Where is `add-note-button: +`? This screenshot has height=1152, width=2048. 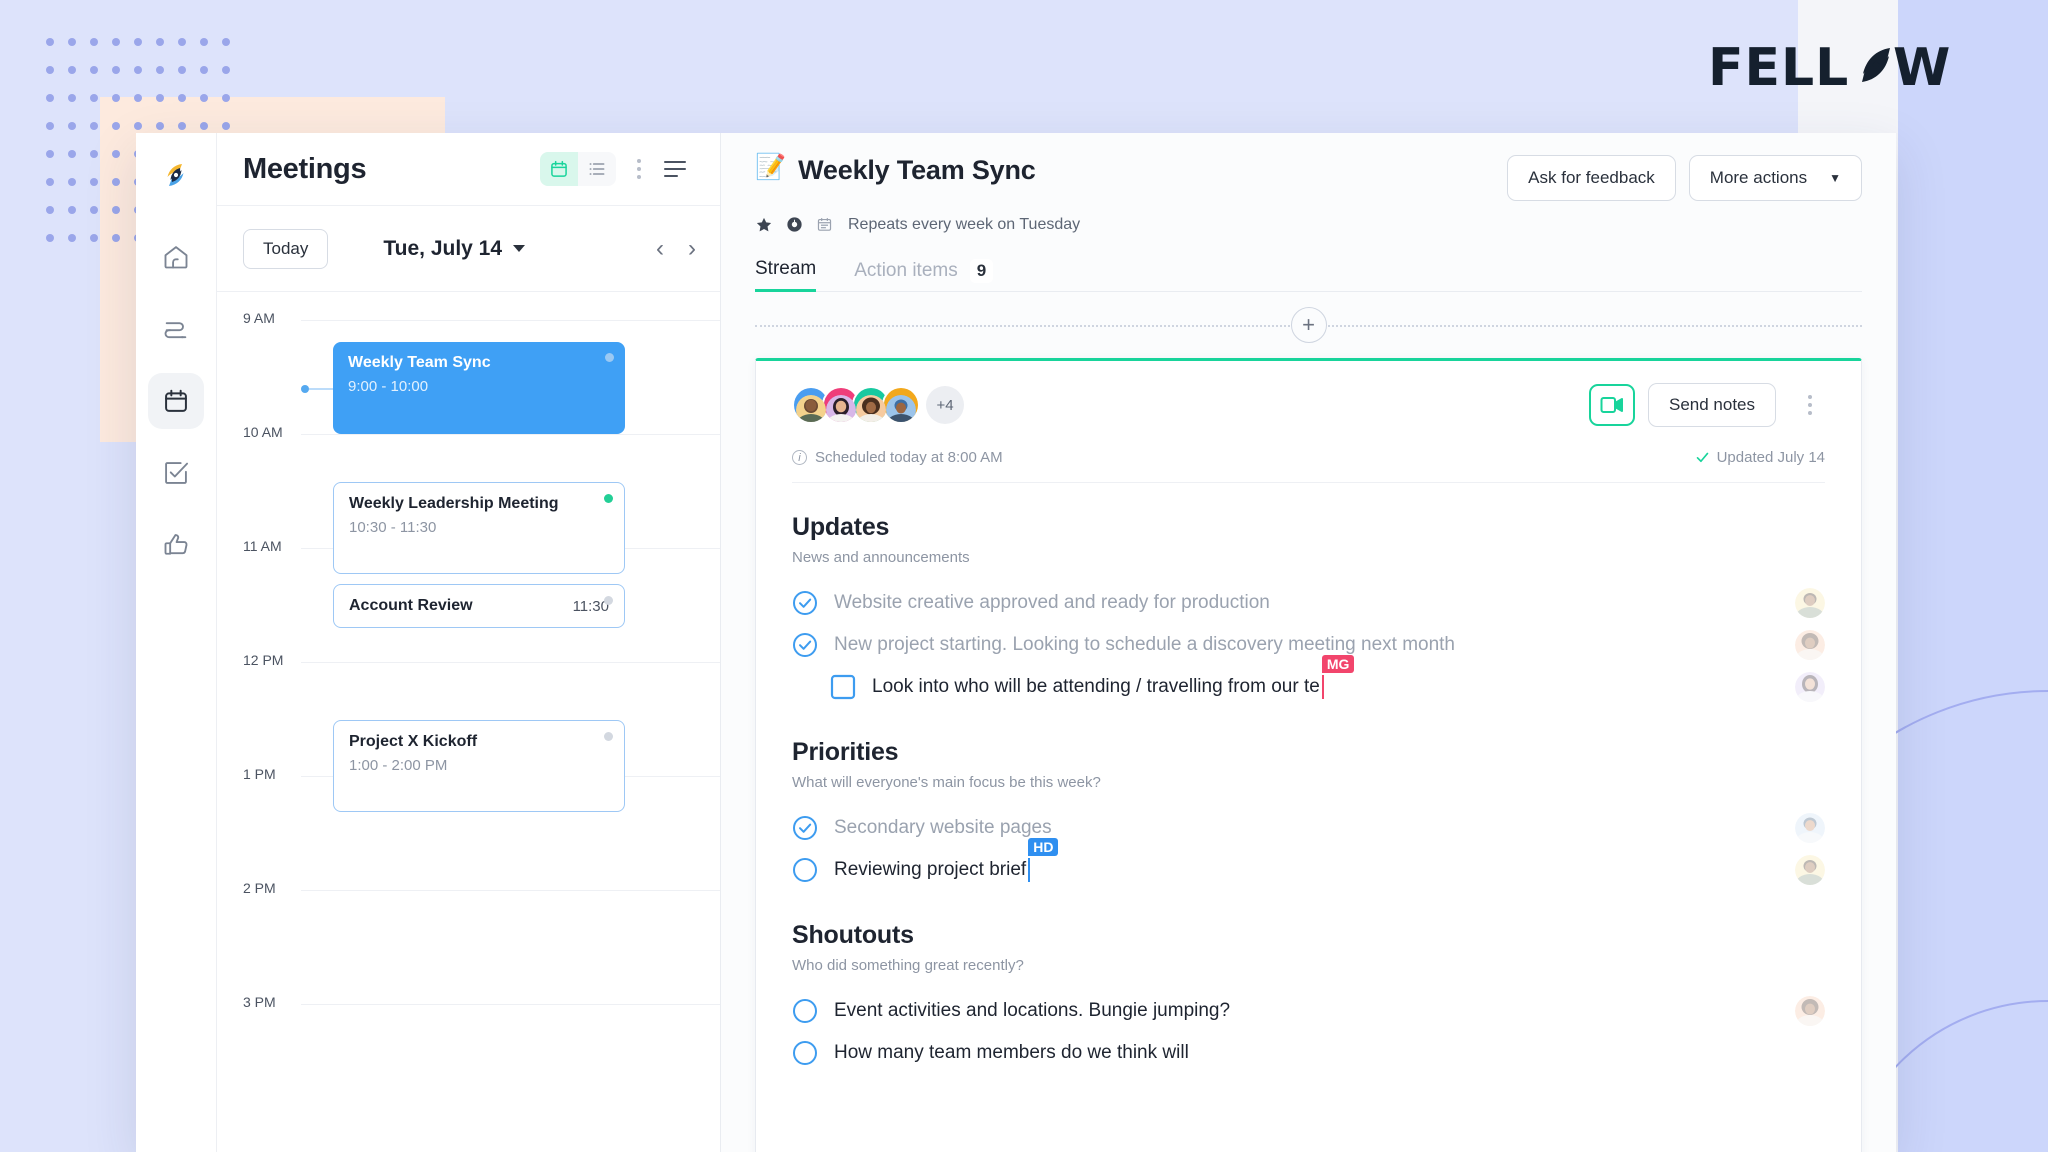 add-note-button: + is located at coordinates (1308, 325).